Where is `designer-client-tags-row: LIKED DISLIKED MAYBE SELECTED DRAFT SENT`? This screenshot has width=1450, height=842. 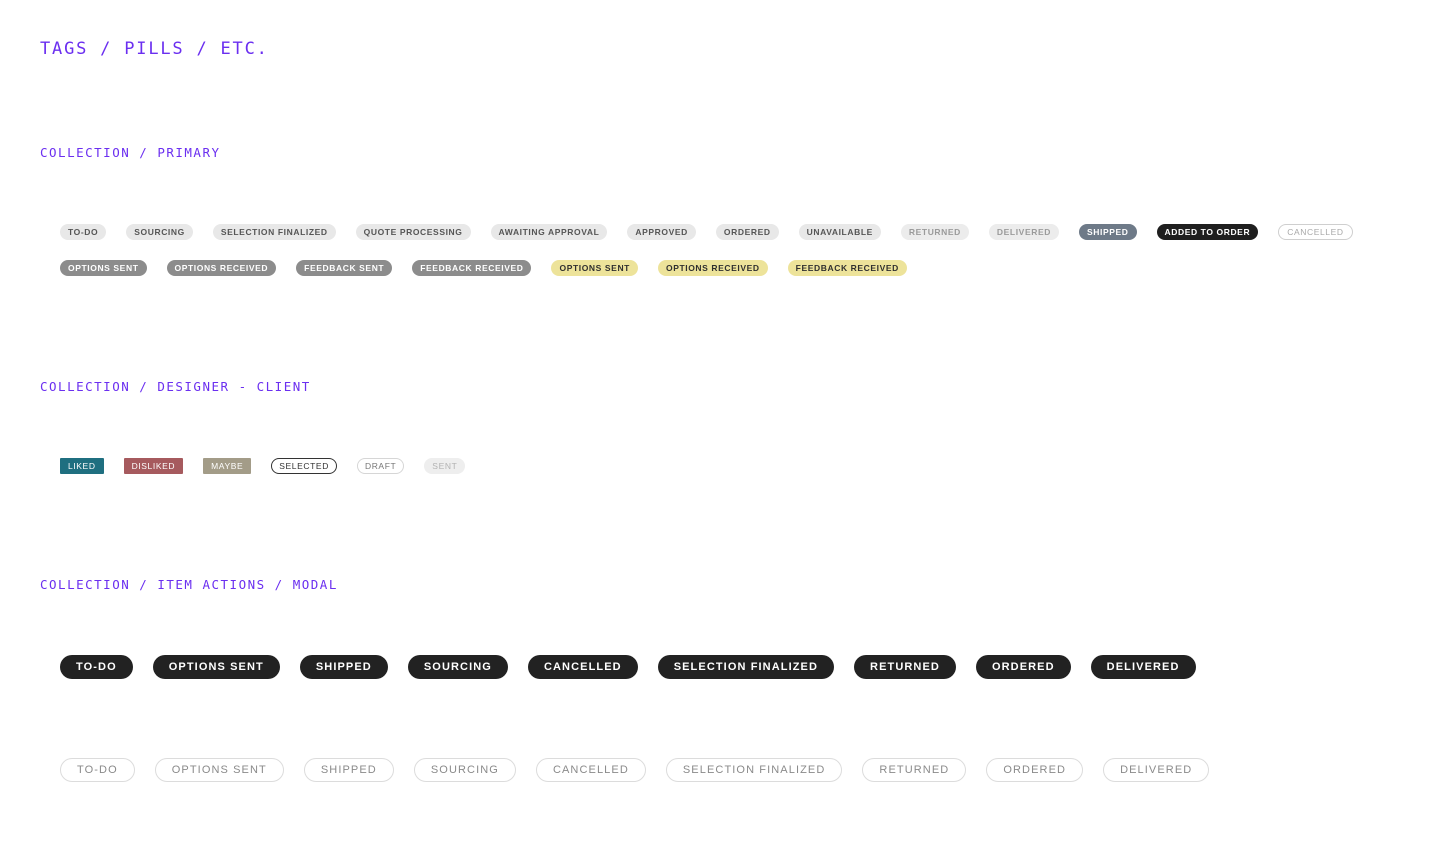
designer-client-tags-row: LIKED DISLIKED MAYBE SELECTED DRAFT SENT is located at coordinates (272, 466).